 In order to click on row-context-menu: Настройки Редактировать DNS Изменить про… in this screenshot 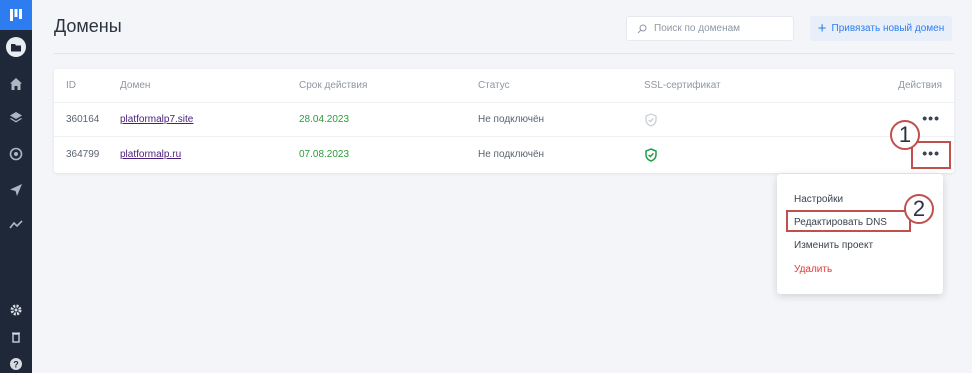, I will do `click(860, 234)`.